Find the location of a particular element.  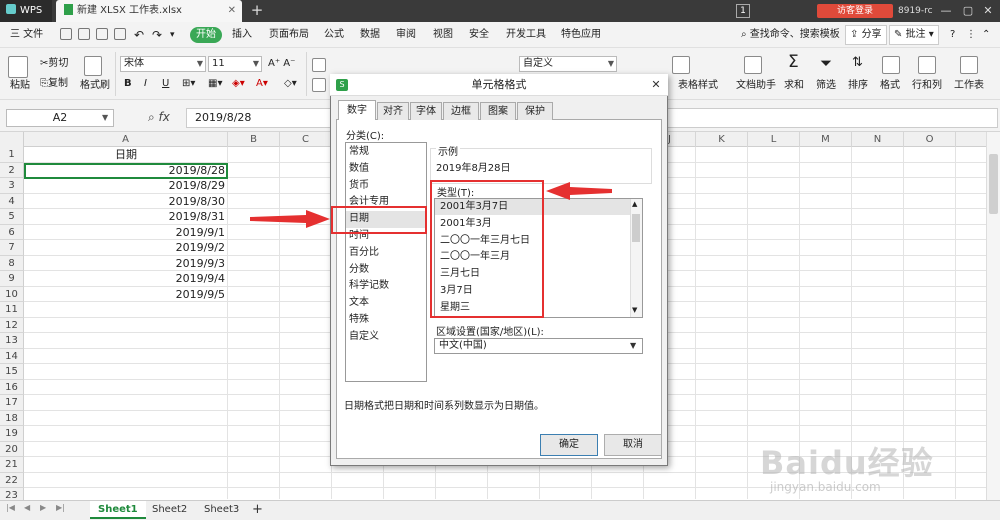

tab-review: 审阅 is located at coordinates (406, 35).